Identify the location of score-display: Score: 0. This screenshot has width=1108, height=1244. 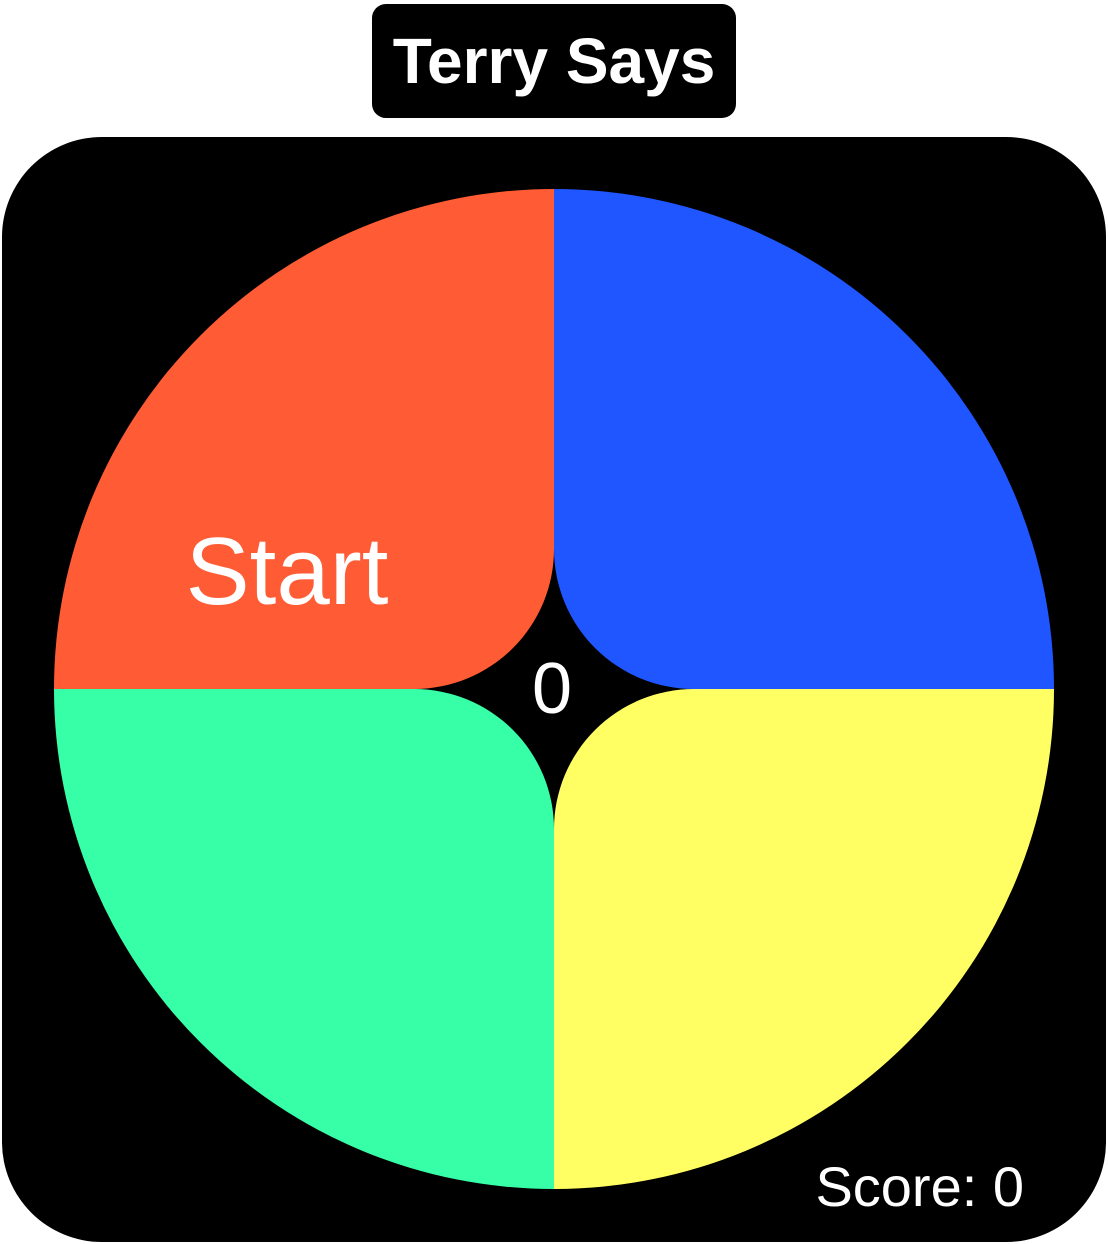
(919, 1186).